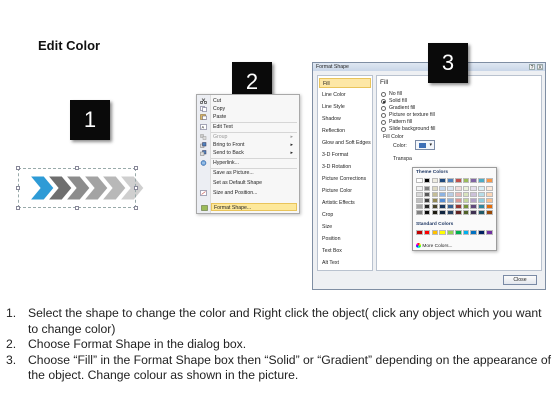  Describe the element at coordinates (345, 131) in the screenshot. I see `category-reflection: Reflection` at that location.